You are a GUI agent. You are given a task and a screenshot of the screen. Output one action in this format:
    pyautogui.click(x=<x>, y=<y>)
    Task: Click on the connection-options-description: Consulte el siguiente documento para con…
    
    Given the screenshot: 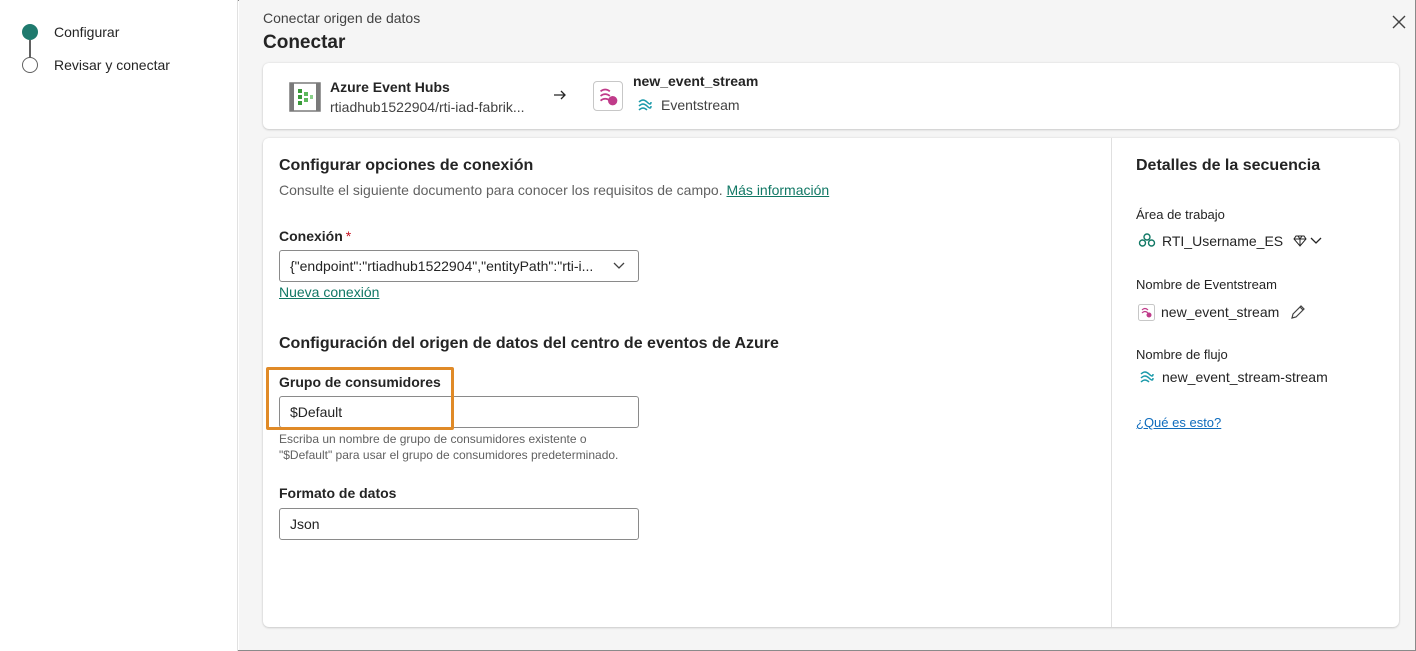 What is the action you would take?
    pyautogui.click(x=554, y=190)
    